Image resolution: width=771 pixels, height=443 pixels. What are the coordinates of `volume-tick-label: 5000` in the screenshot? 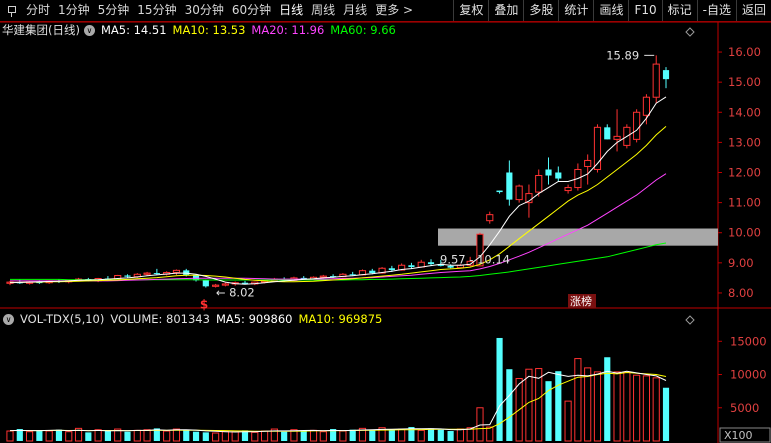 It's located at (744, 408).